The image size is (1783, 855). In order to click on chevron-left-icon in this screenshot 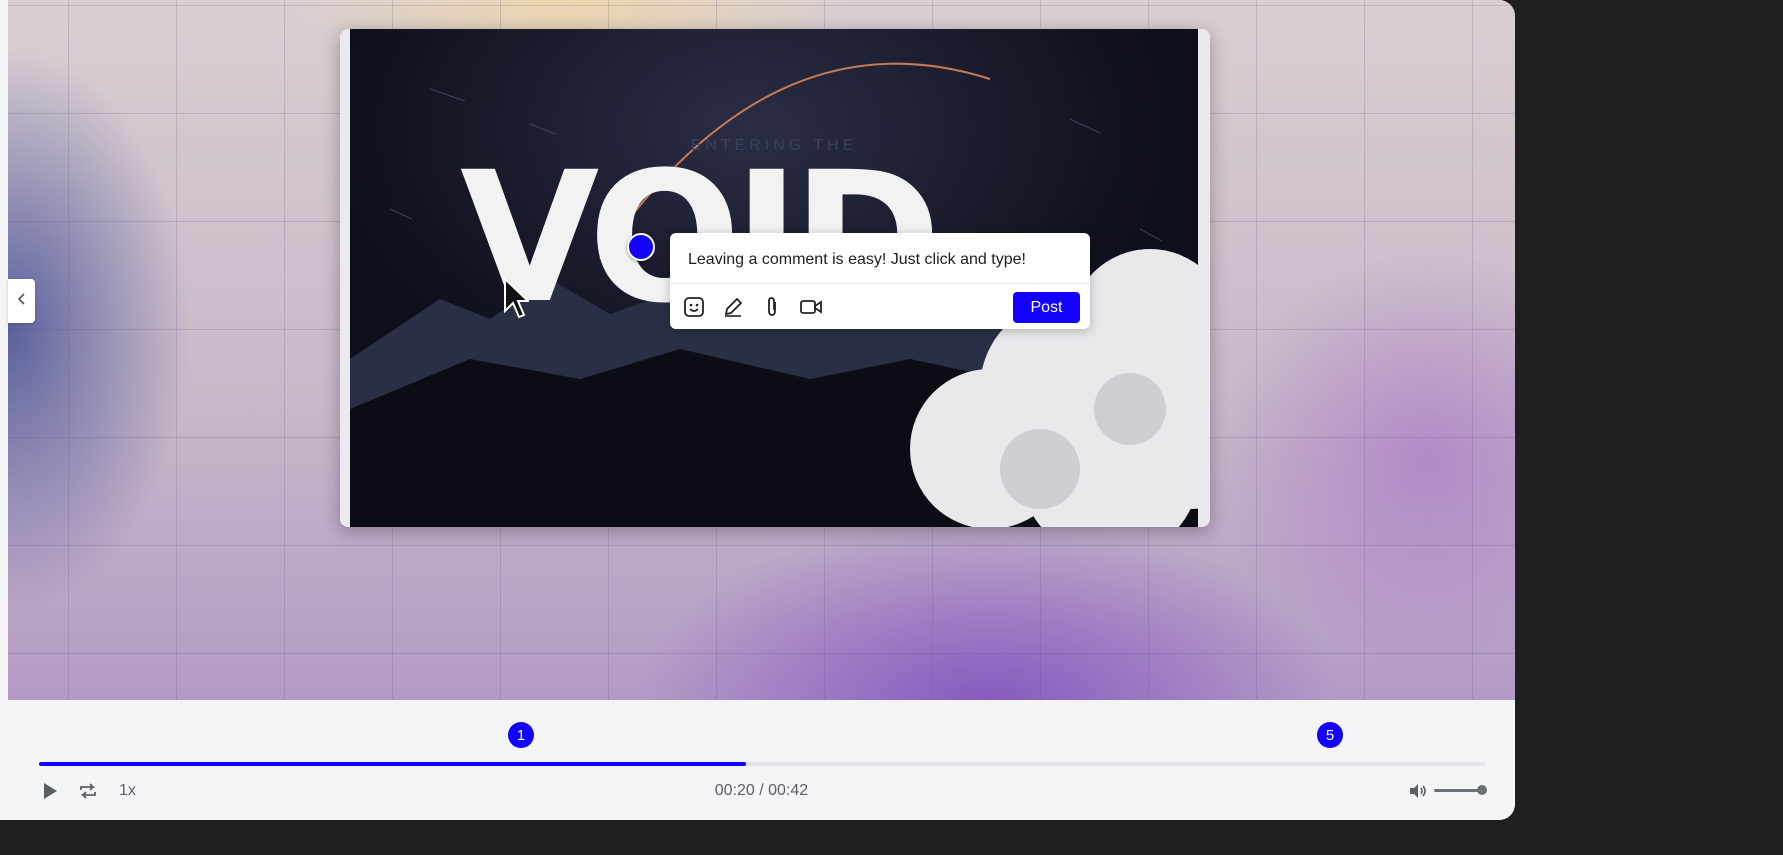, I will do `click(22, 301)`.